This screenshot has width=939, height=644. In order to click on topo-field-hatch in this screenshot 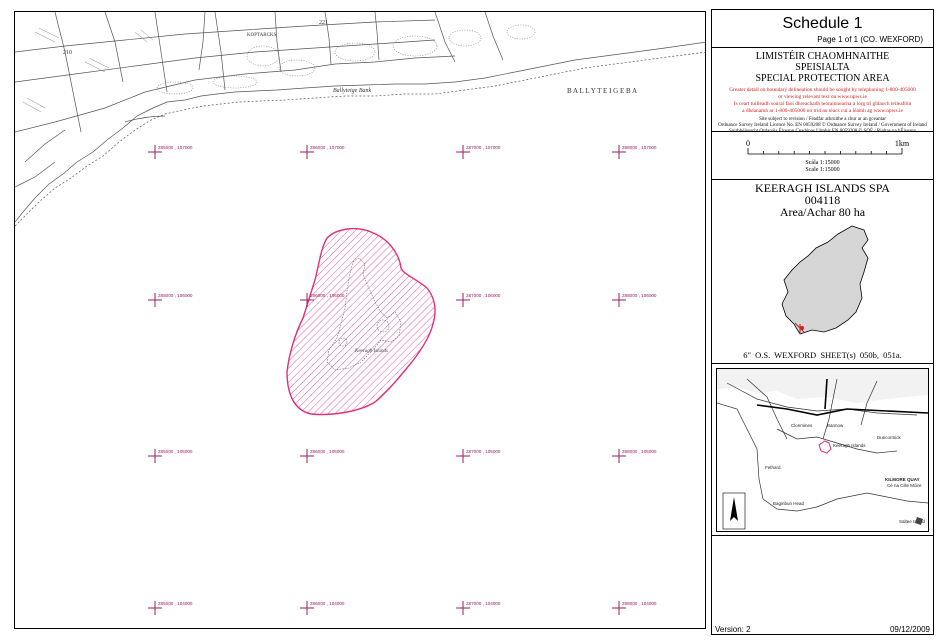, I will do `click(88, 70)`.